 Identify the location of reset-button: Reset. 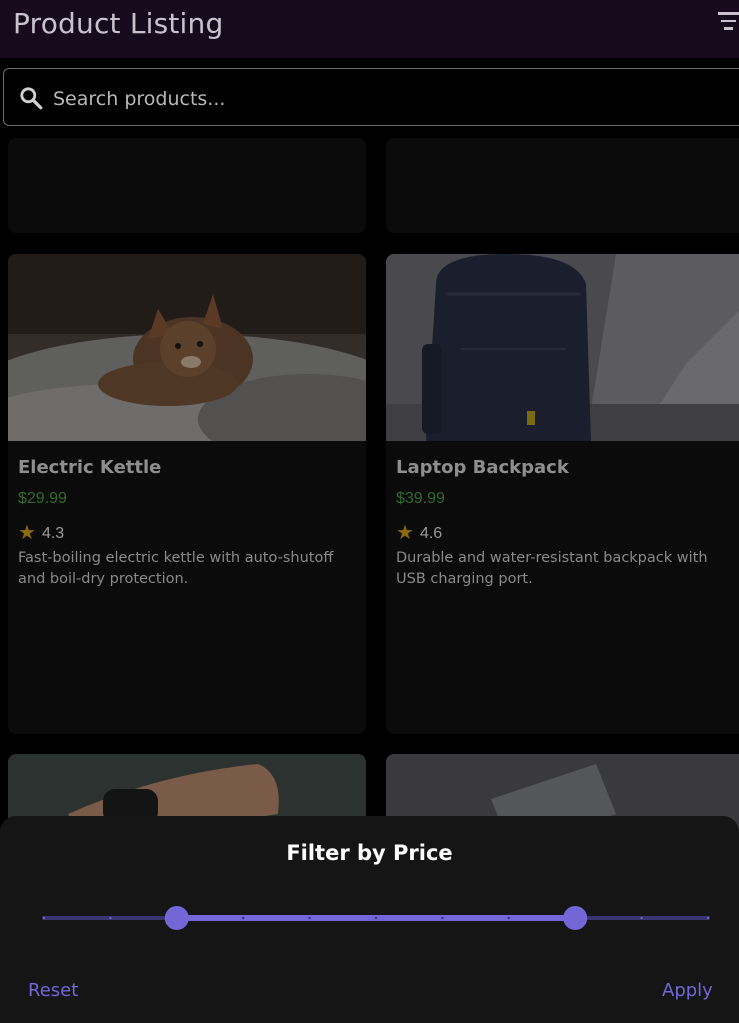
(53, 990).